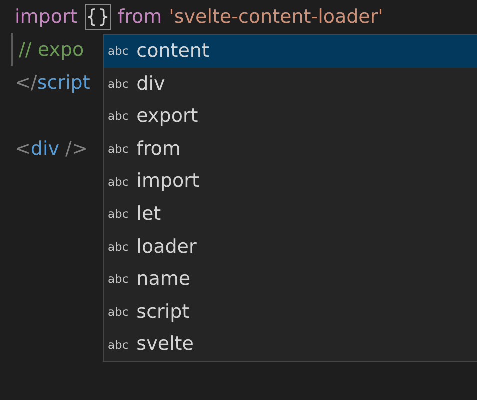  What do you see at coordinates (26, 82) in the screenshot?
I see `punctuation-text: </` at bounding box center [26, 82].